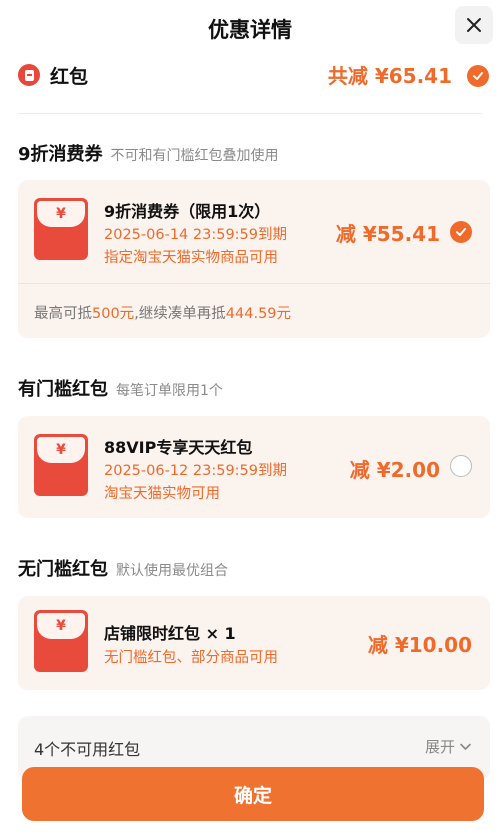 This screenshot has height=835, width=500. I want to click on coupon-name: 店铺限时红包 × 1, so click(170, 633).